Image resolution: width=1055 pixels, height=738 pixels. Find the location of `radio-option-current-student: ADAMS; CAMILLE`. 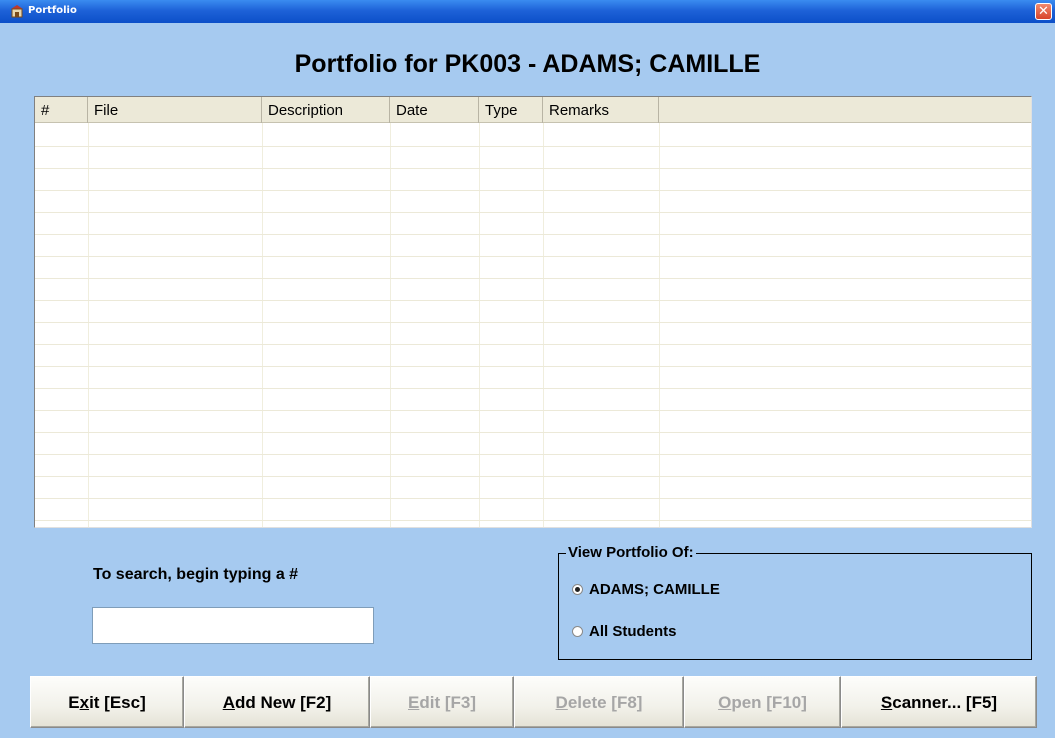

radio-option-current-student: ADAMS; CAMILLE is located at coordinates (646, 589).